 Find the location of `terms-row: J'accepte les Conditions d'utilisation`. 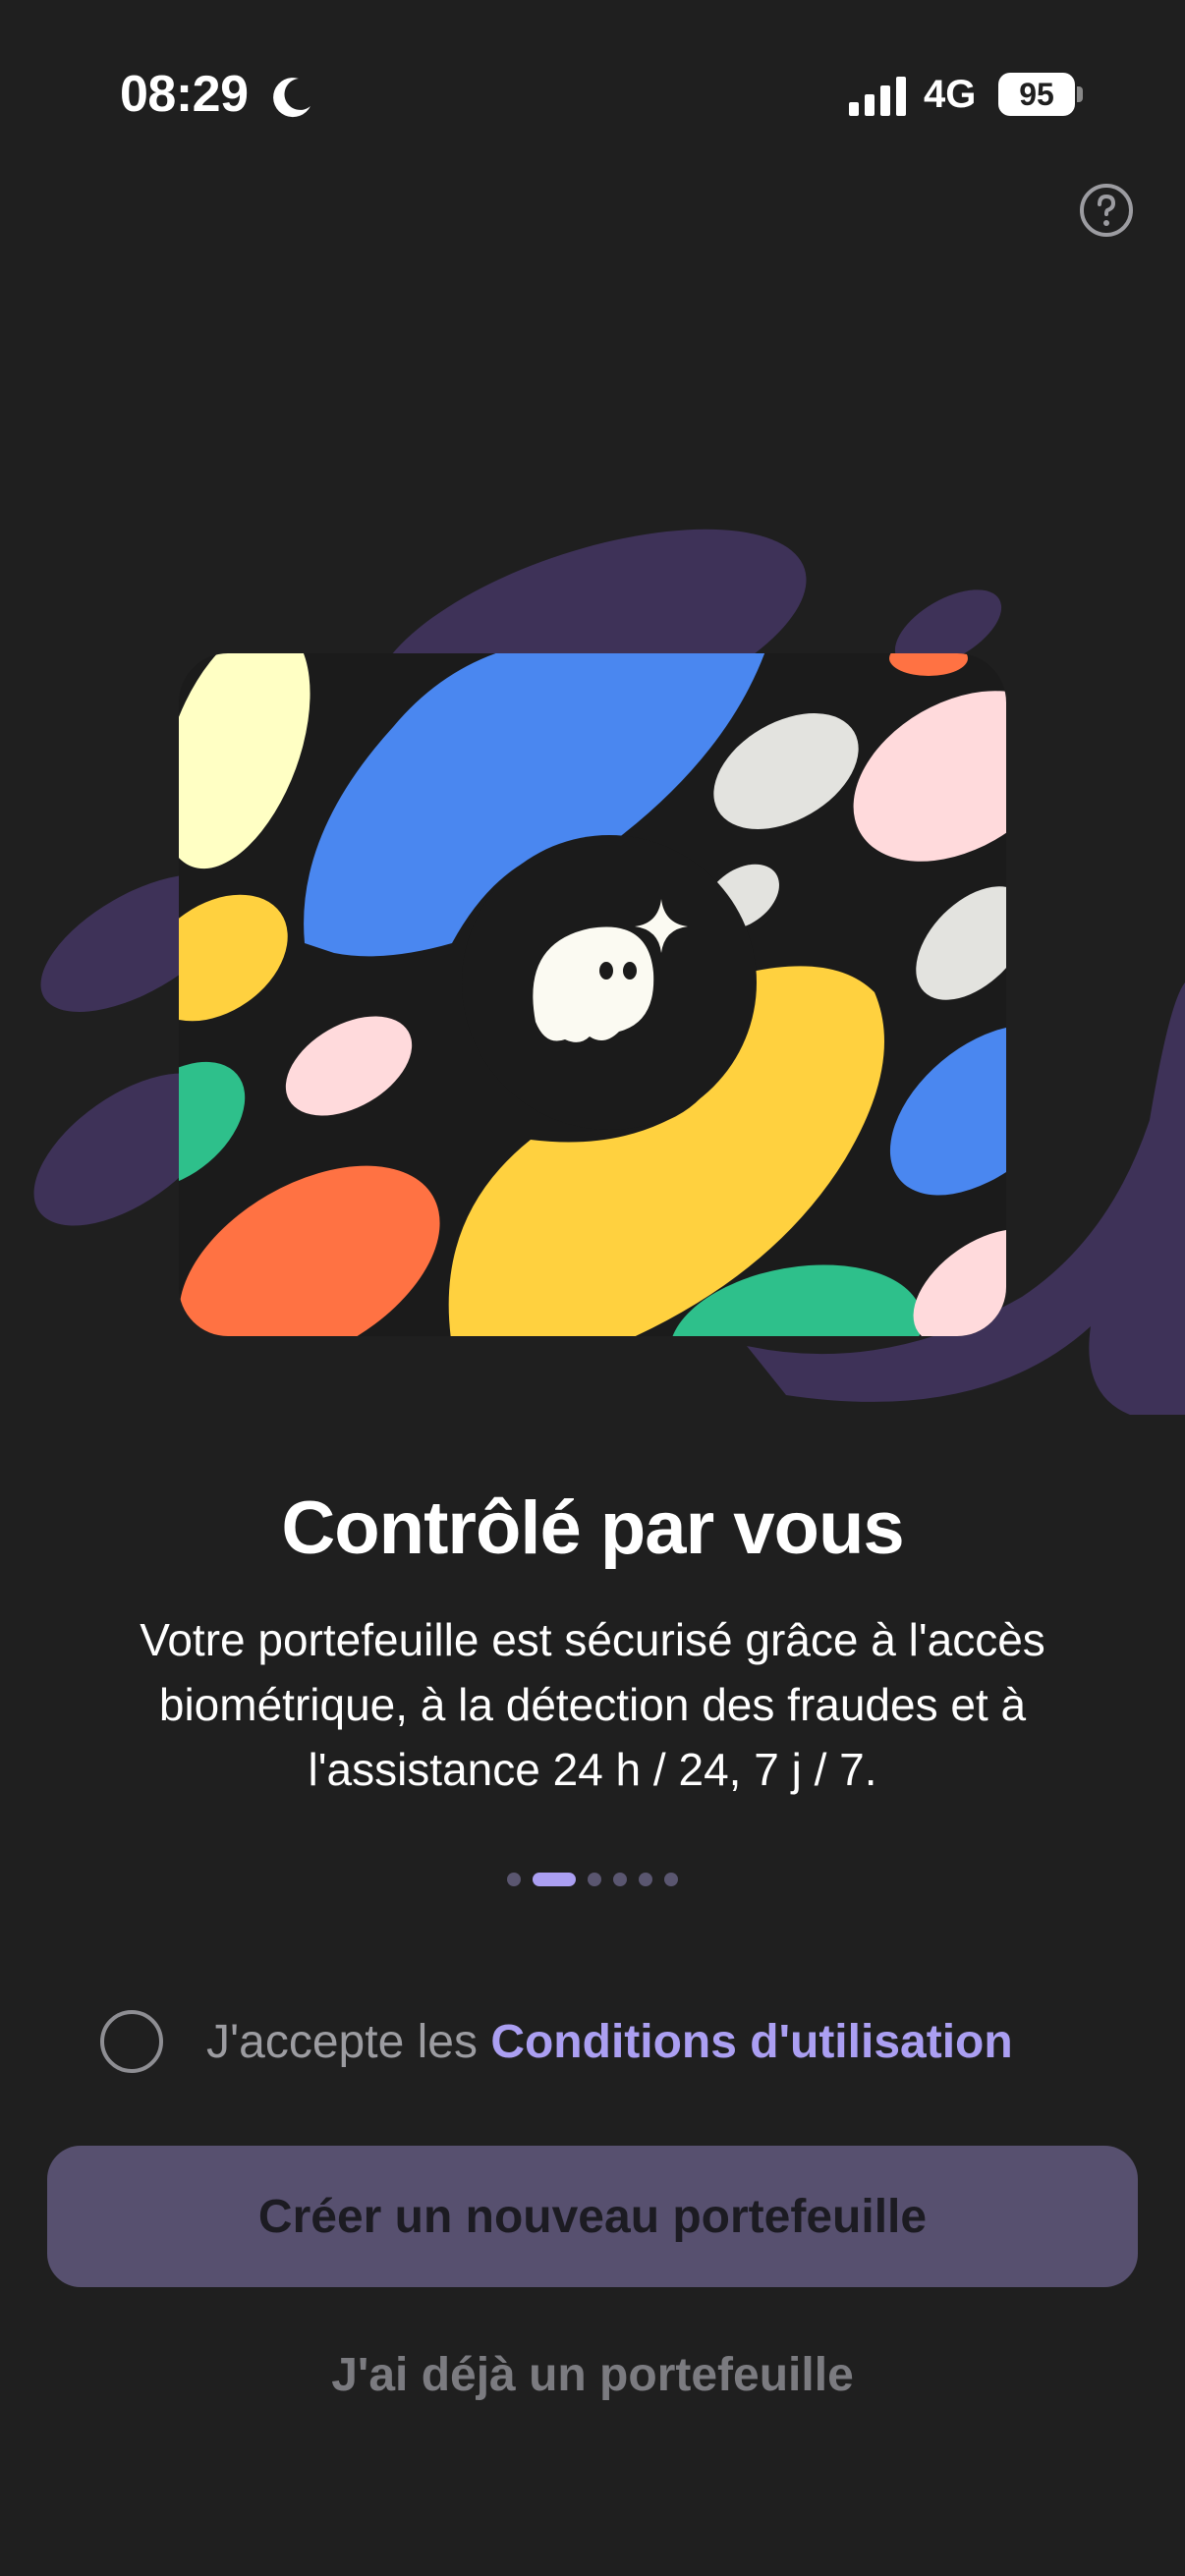

terms-row: J'accepte les Conditions d'utilisation is located at coordinates (601, 2041).